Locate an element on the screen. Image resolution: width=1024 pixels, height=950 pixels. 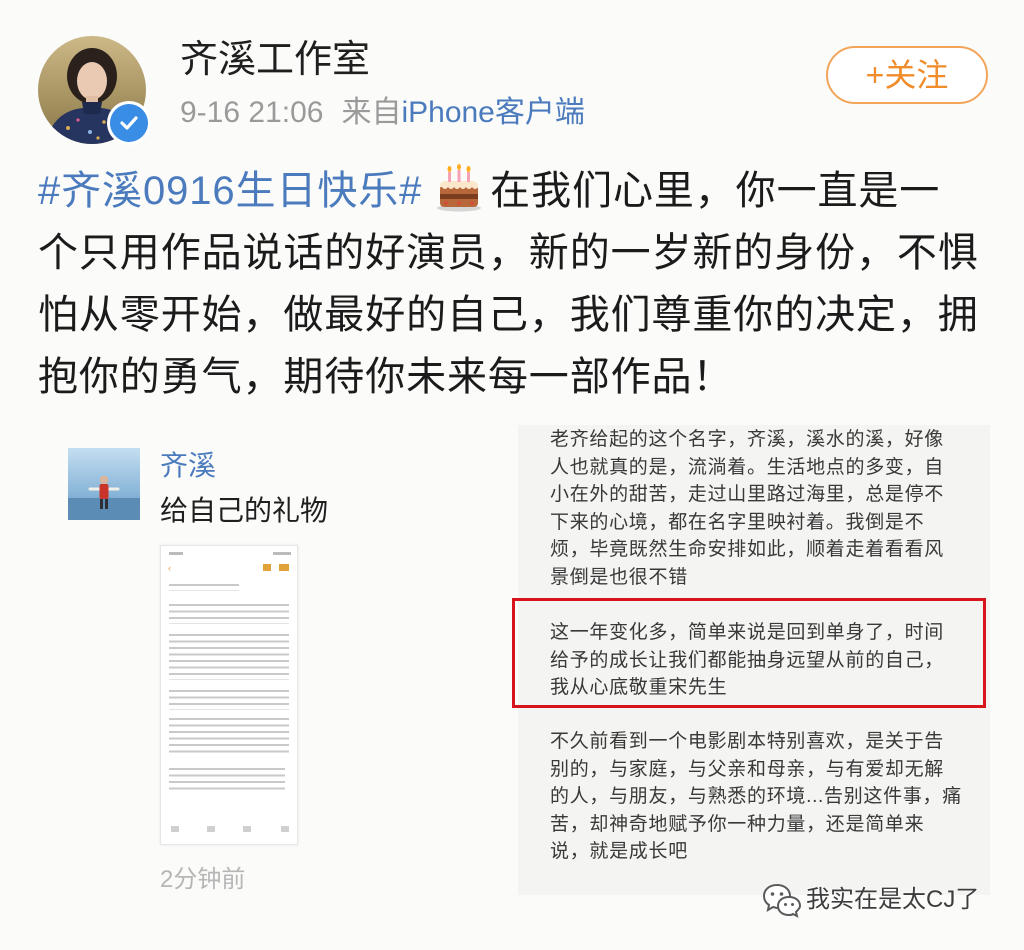
shared-card-author: 齐溪 is located at coordinates (188, 466).